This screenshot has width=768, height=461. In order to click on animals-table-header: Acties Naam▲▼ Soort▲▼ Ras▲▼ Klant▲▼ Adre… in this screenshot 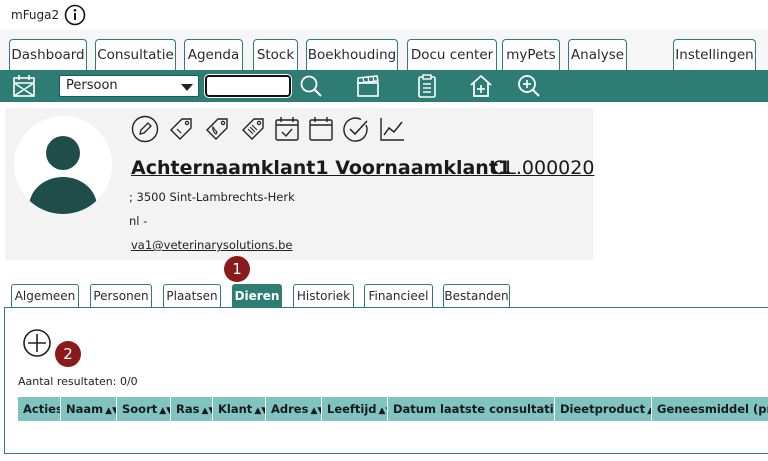, I will do `click(393, 409)`.